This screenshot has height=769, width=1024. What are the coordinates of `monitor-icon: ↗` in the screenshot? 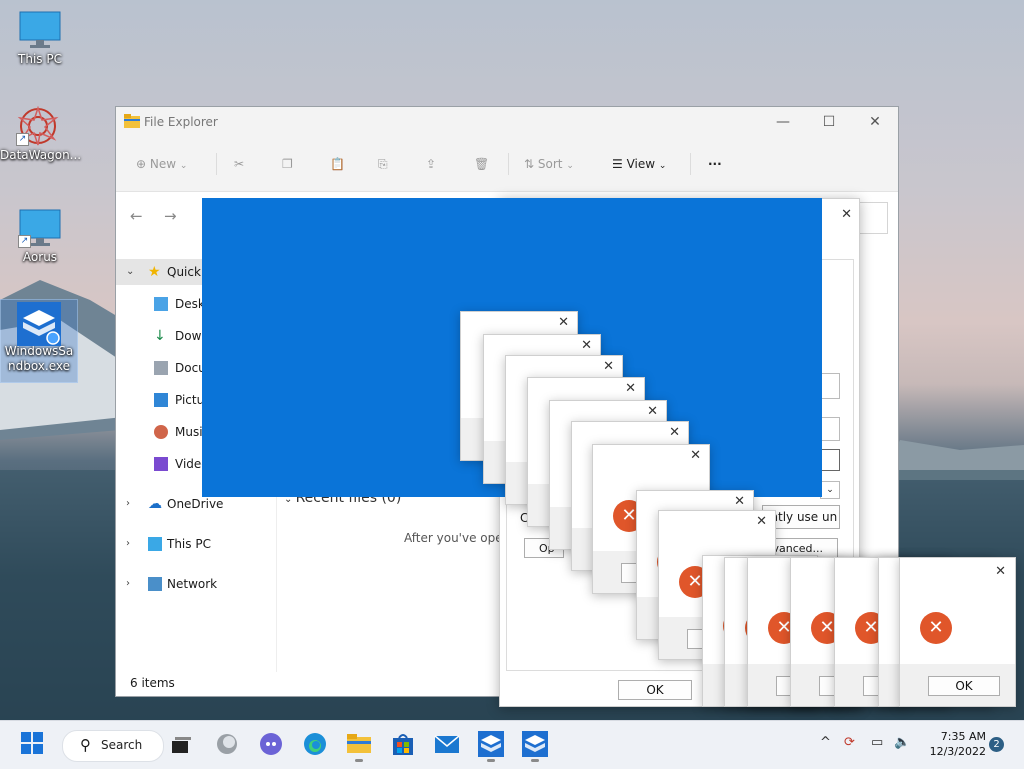 It's located at (40, 228).